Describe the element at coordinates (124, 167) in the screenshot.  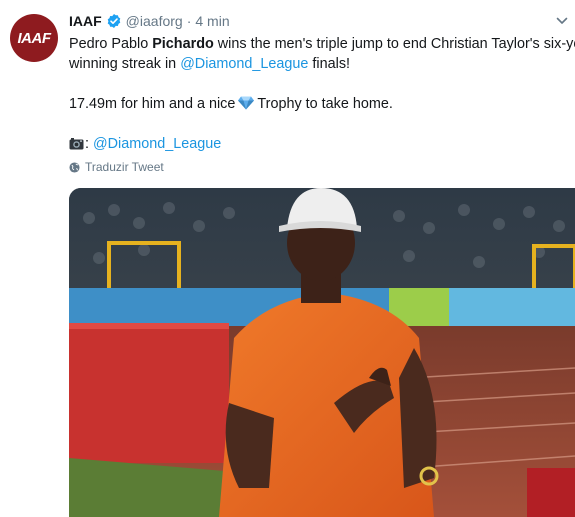
I see `translate-label: Traduzir Tweet` at that location.